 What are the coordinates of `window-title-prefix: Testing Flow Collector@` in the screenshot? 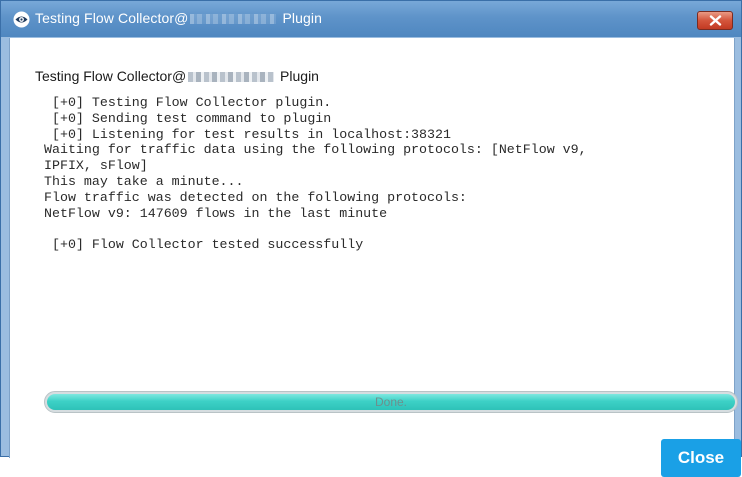 It's located at (112, 18).